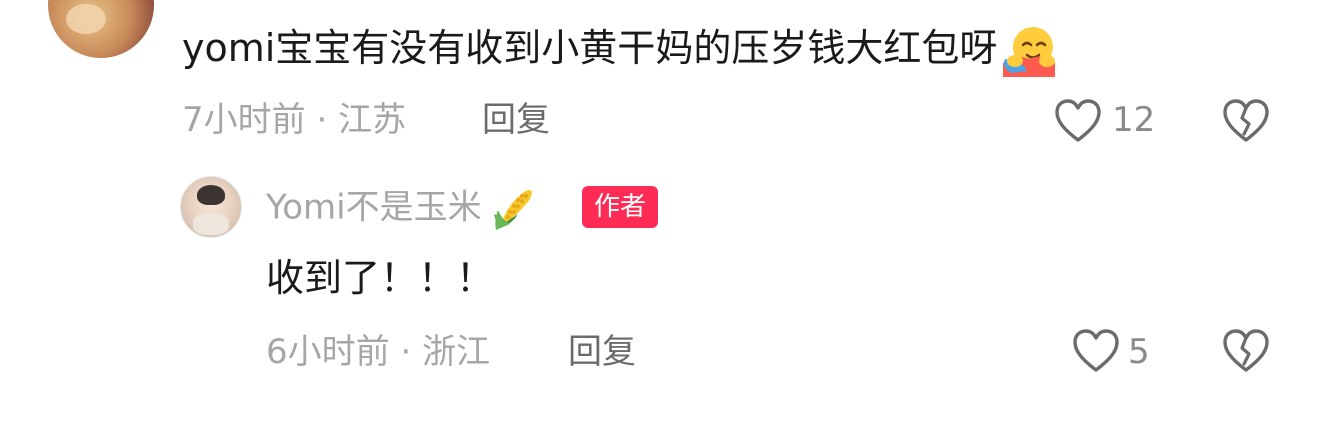 This screenshot has height=421, width=1320. What do you see at coordinates (1134, 120) in the screenshot?
I see `comment-like-count: 12` at bounding box center [1134, 120].